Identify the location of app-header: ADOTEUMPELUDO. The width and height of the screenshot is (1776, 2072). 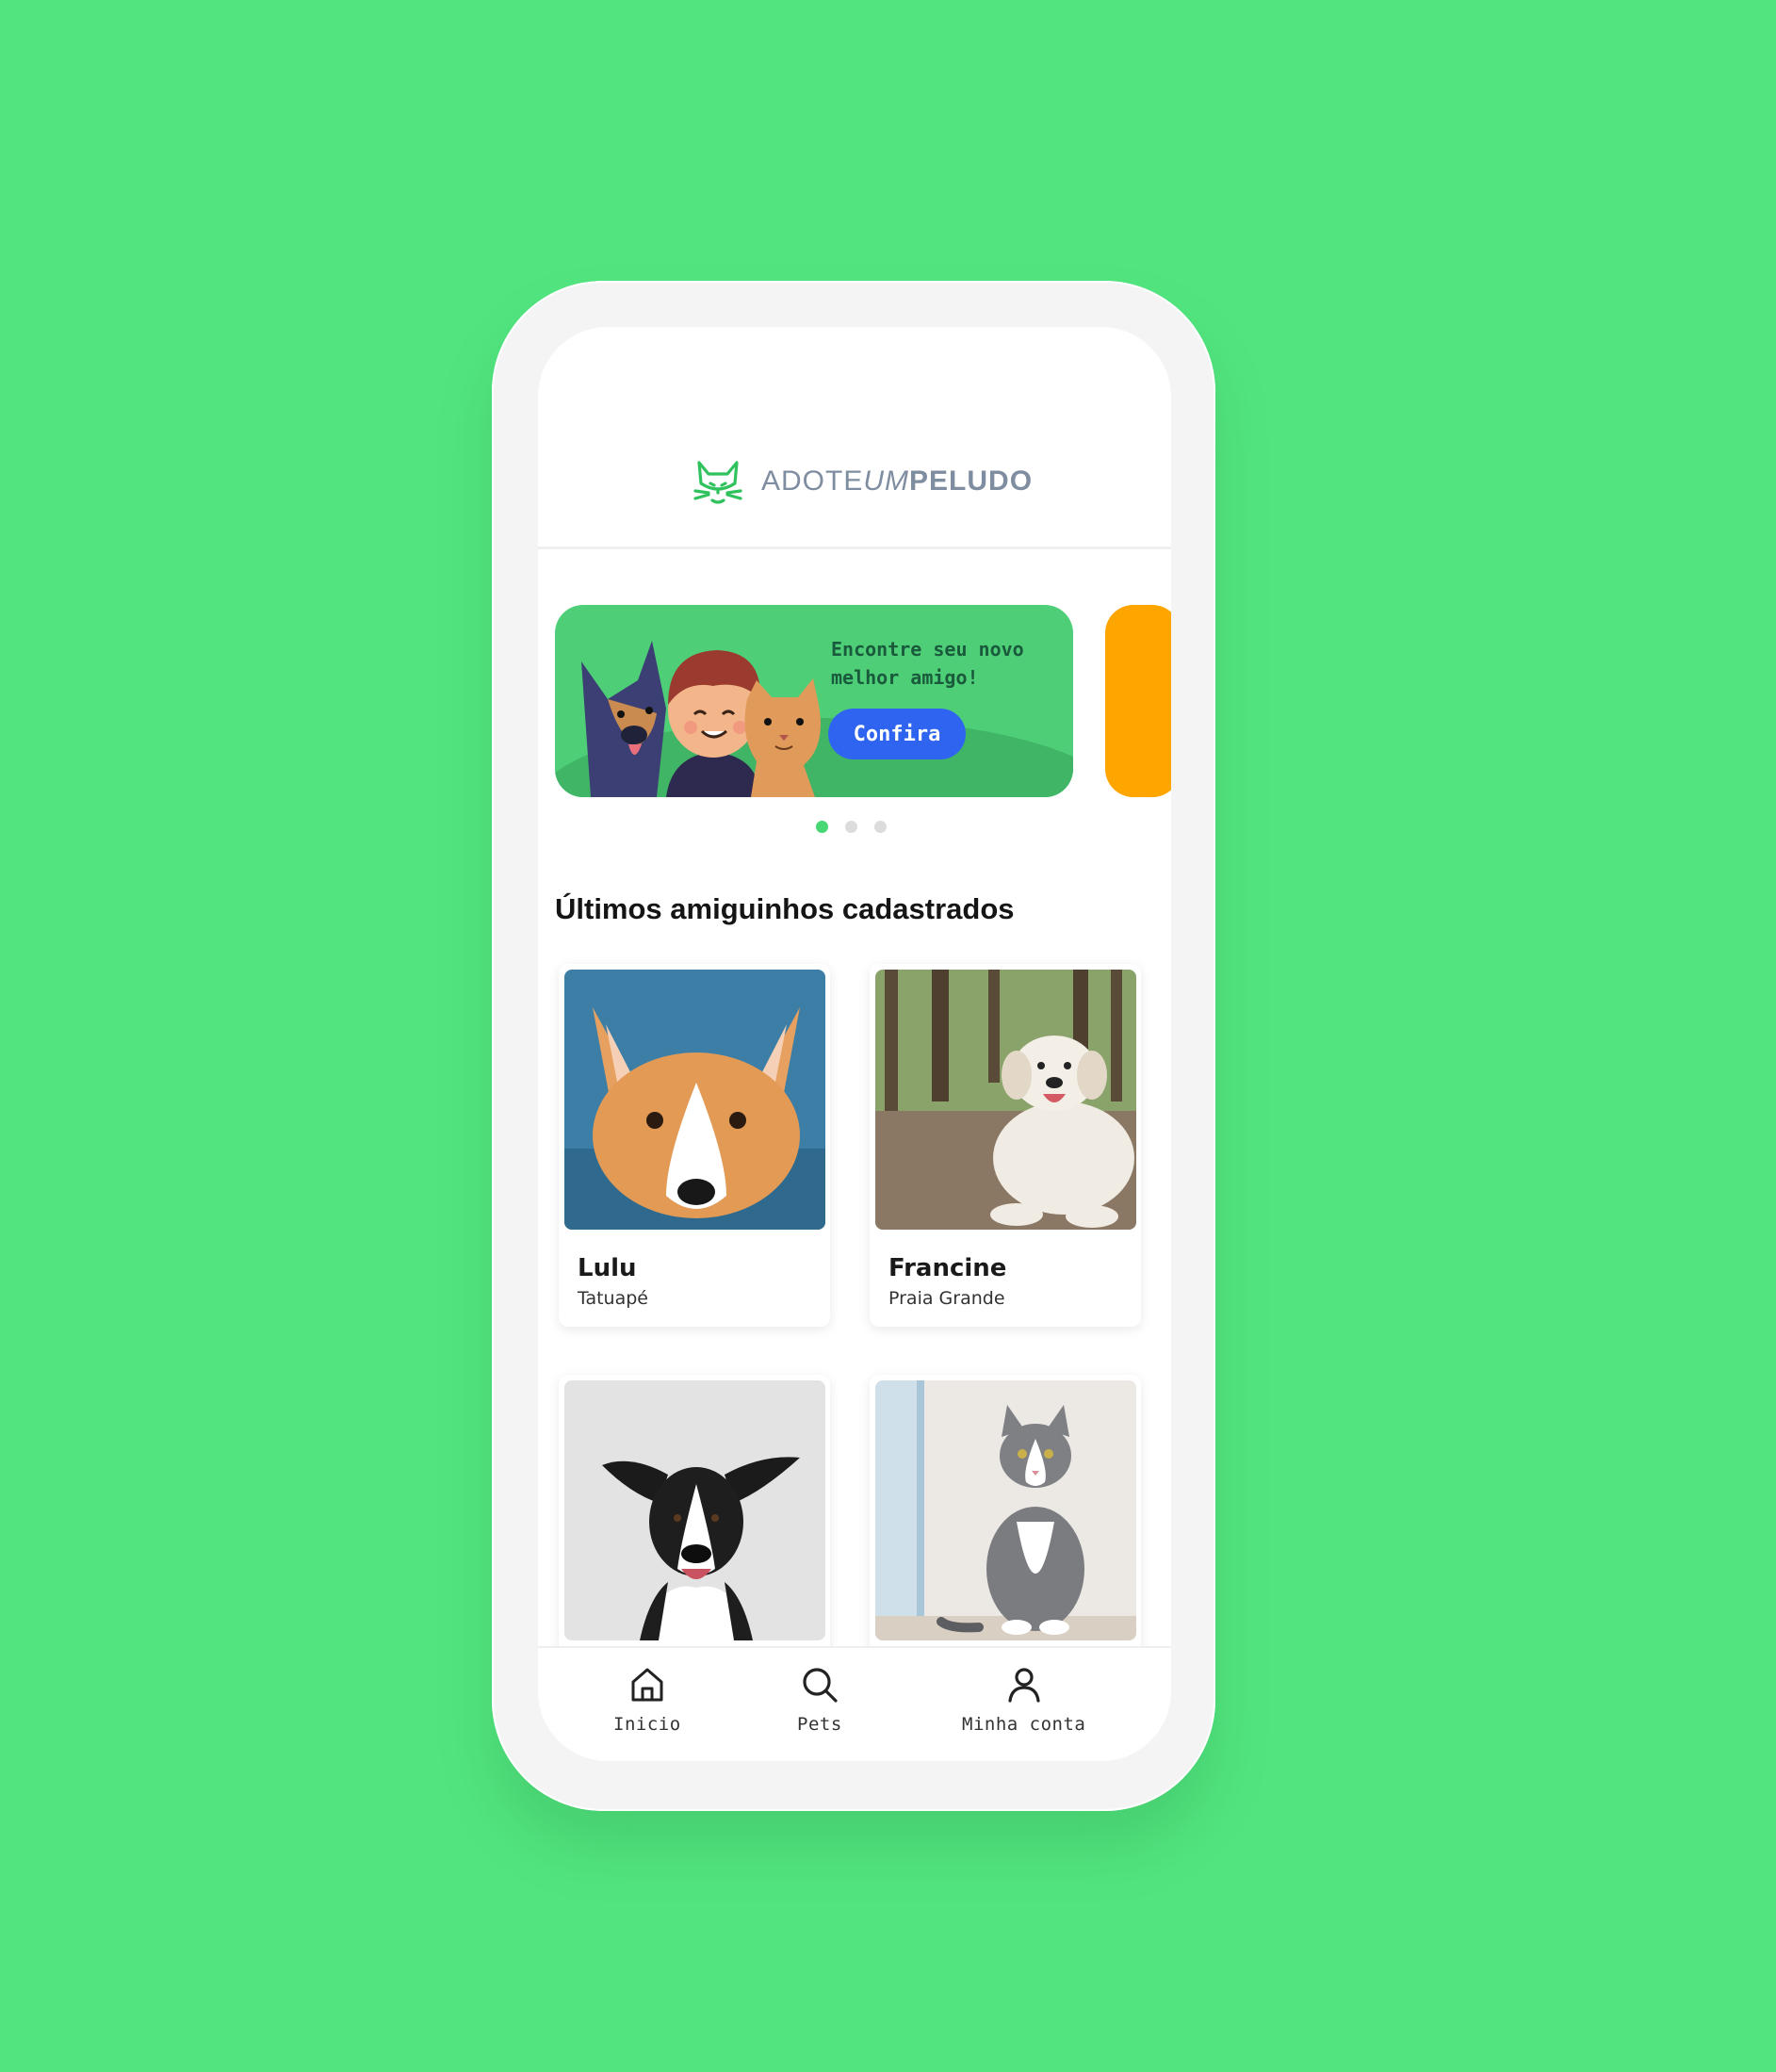
(854, 438).